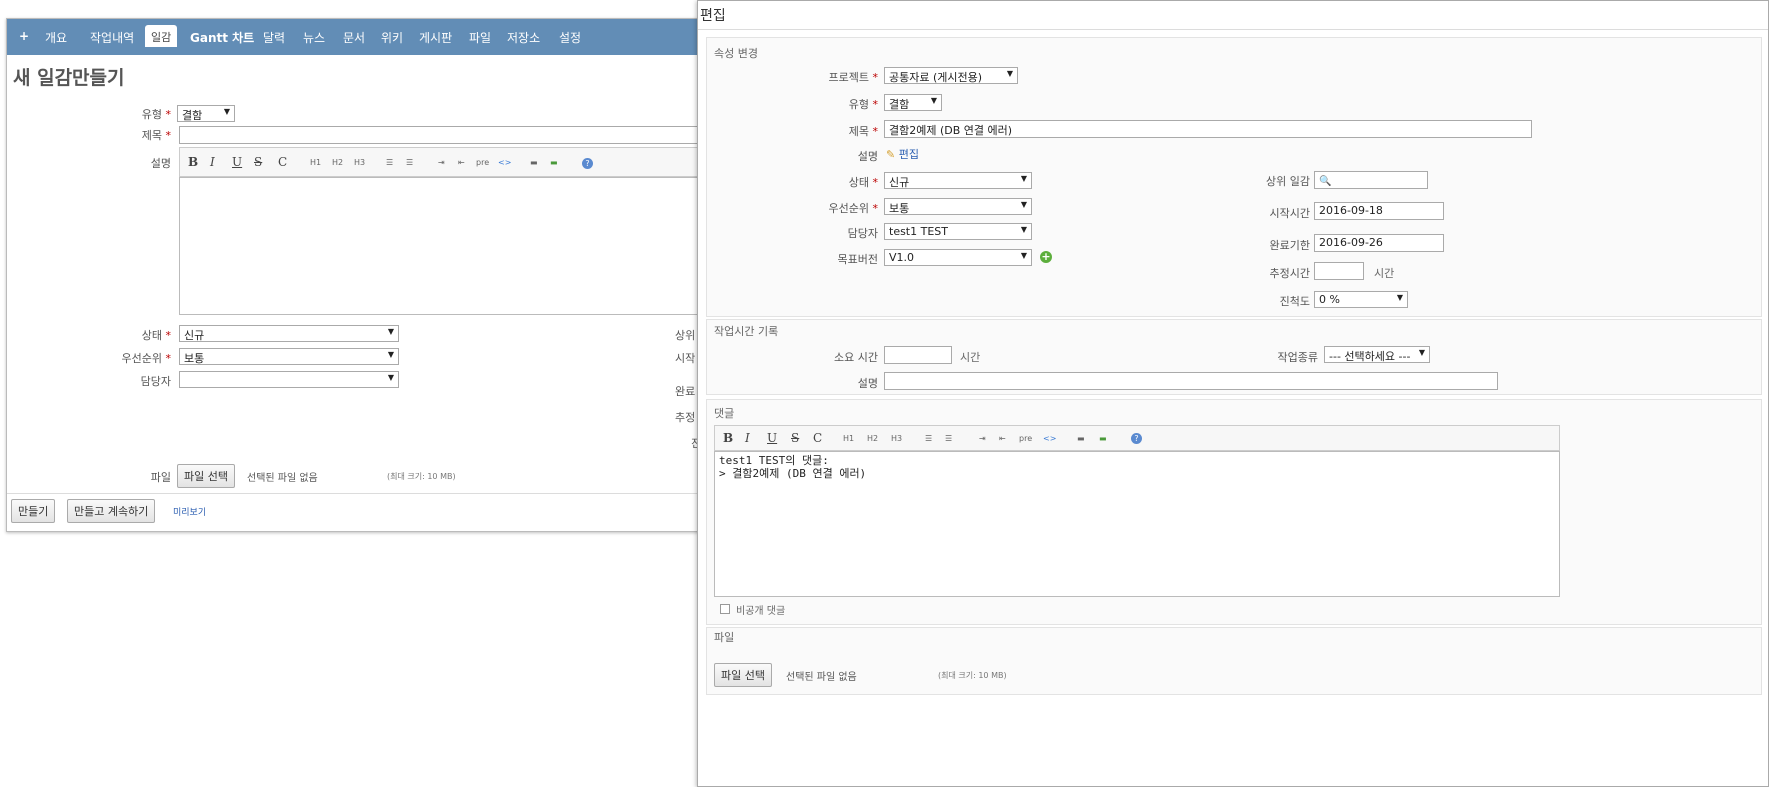 This screenshot has height=787, width=1769. I want to click on tab-repository: 저장소, so click(523, 37).